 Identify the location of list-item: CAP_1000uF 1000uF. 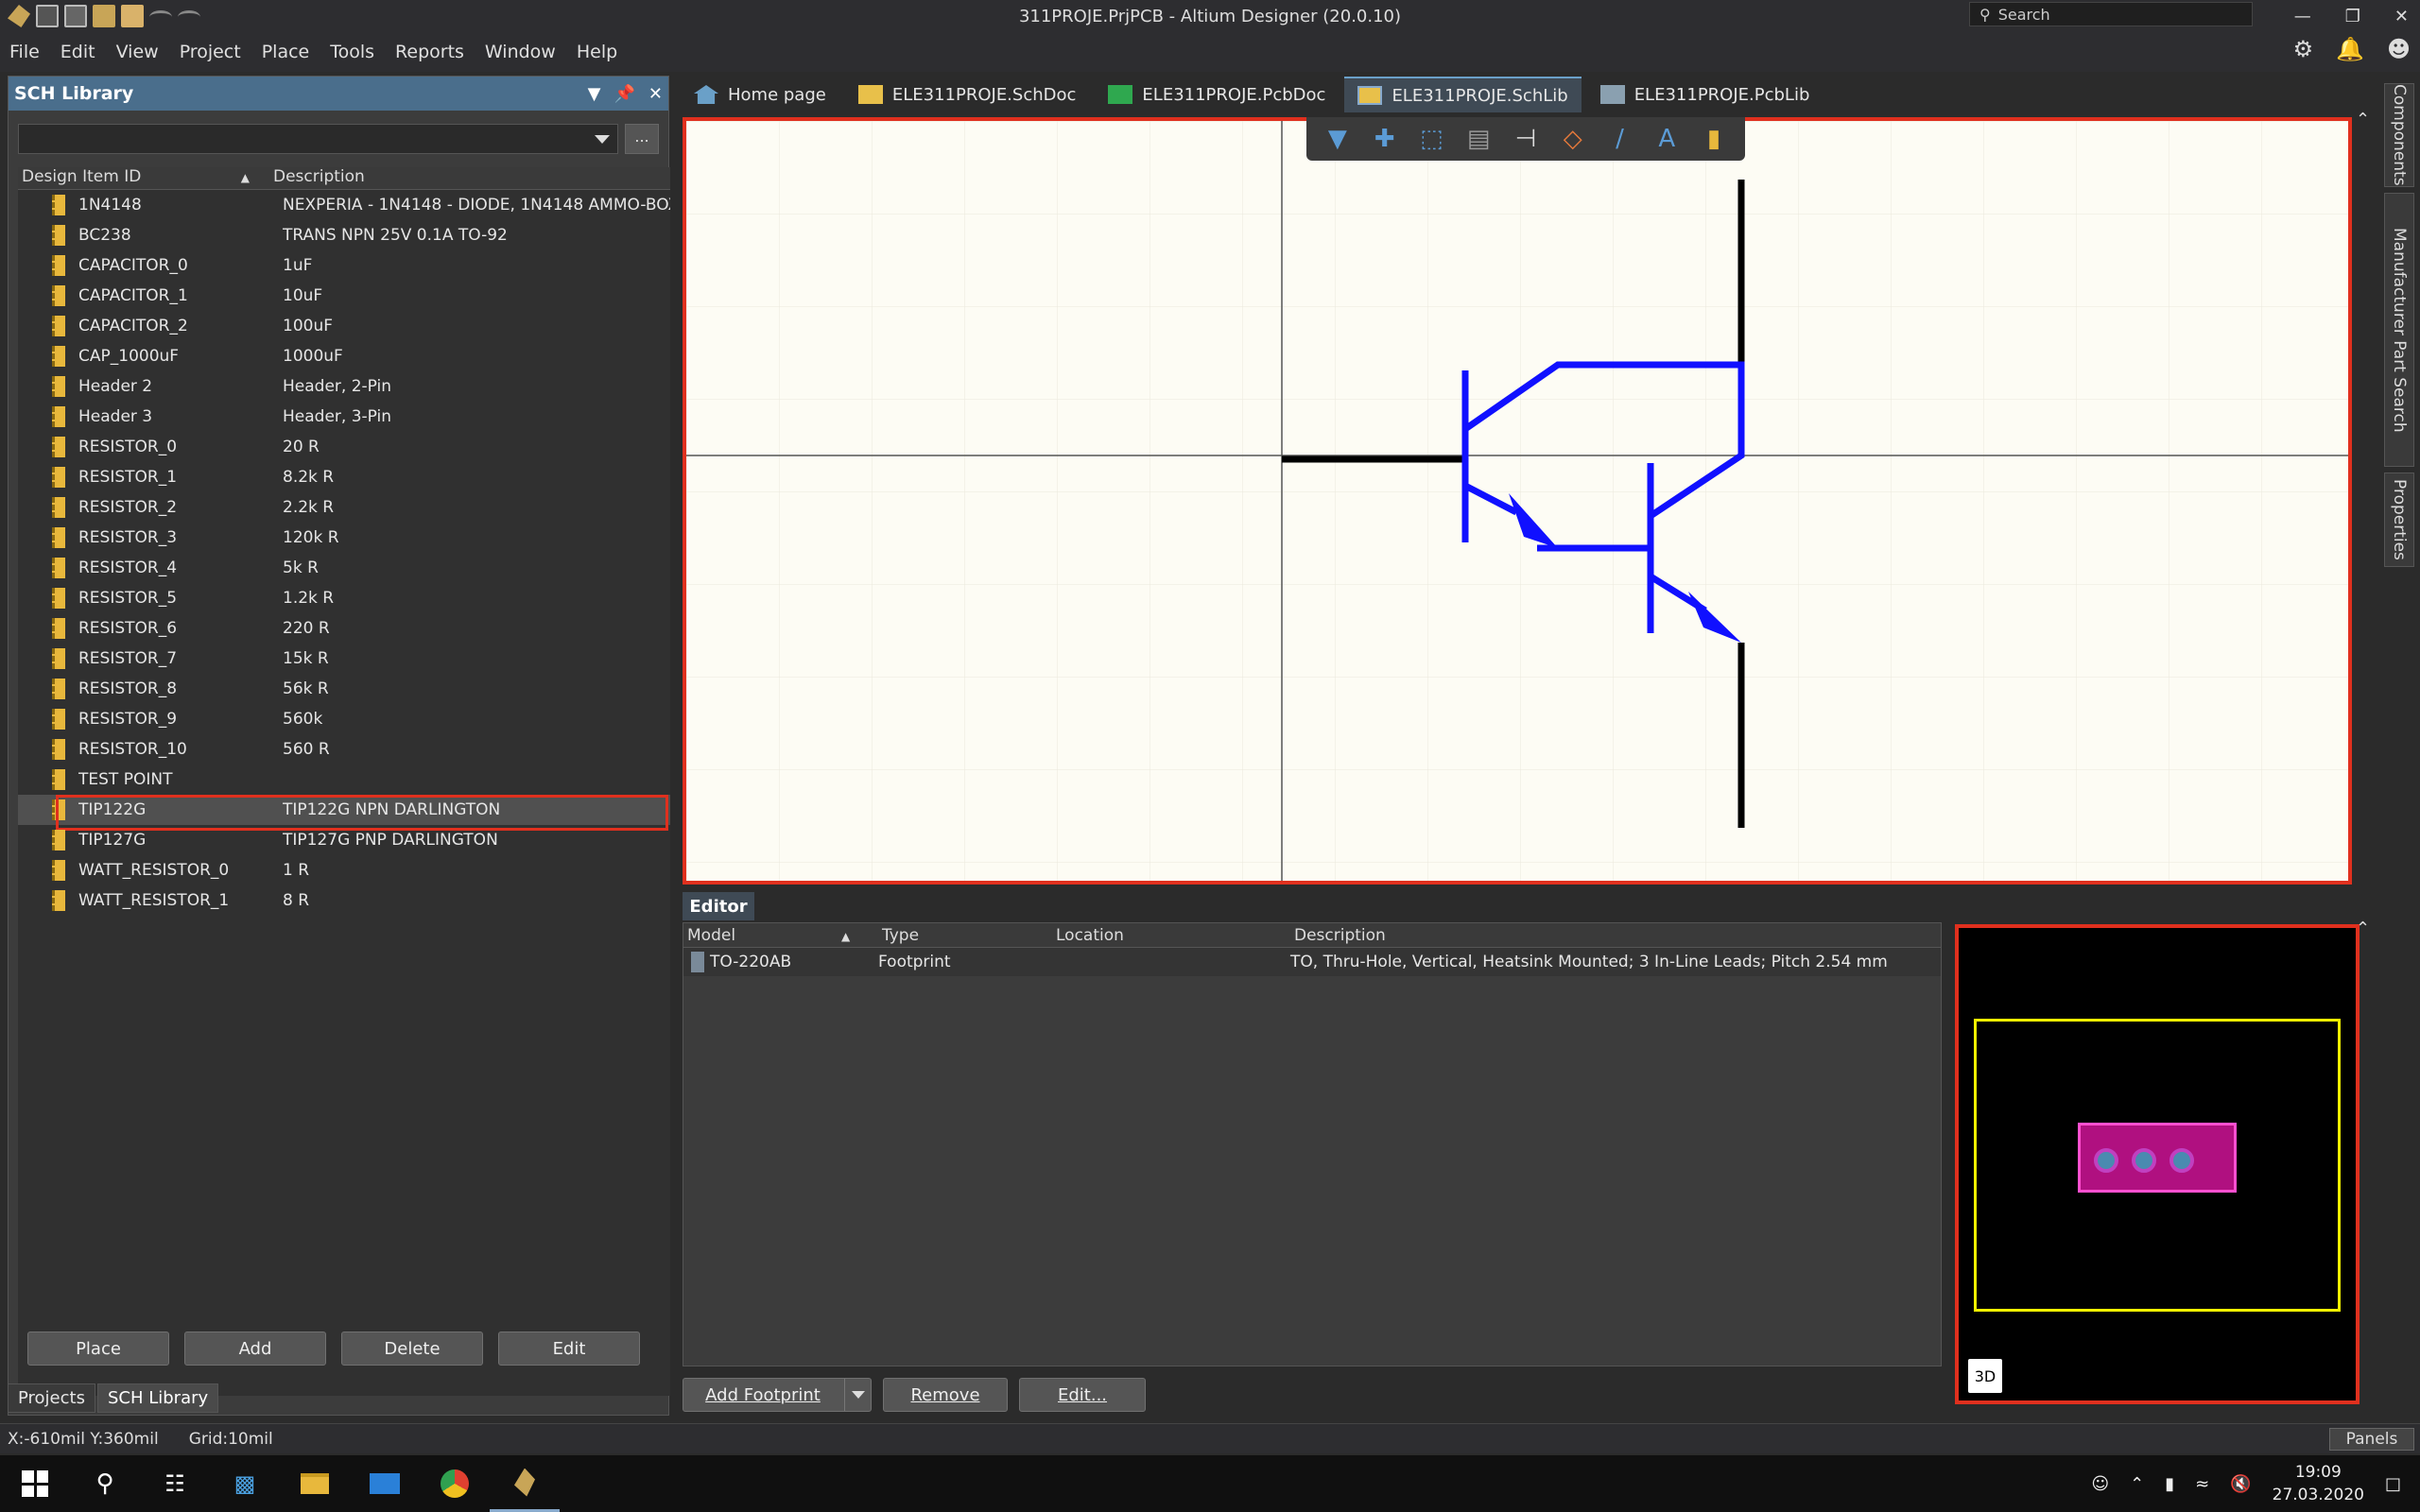
(344, 356).